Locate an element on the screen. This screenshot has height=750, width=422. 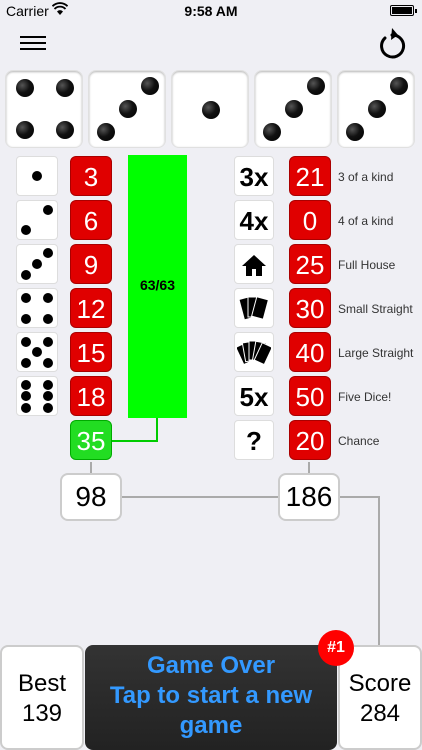
three-of-a-kind-icon: 3x is located at coordinates (254, 176).